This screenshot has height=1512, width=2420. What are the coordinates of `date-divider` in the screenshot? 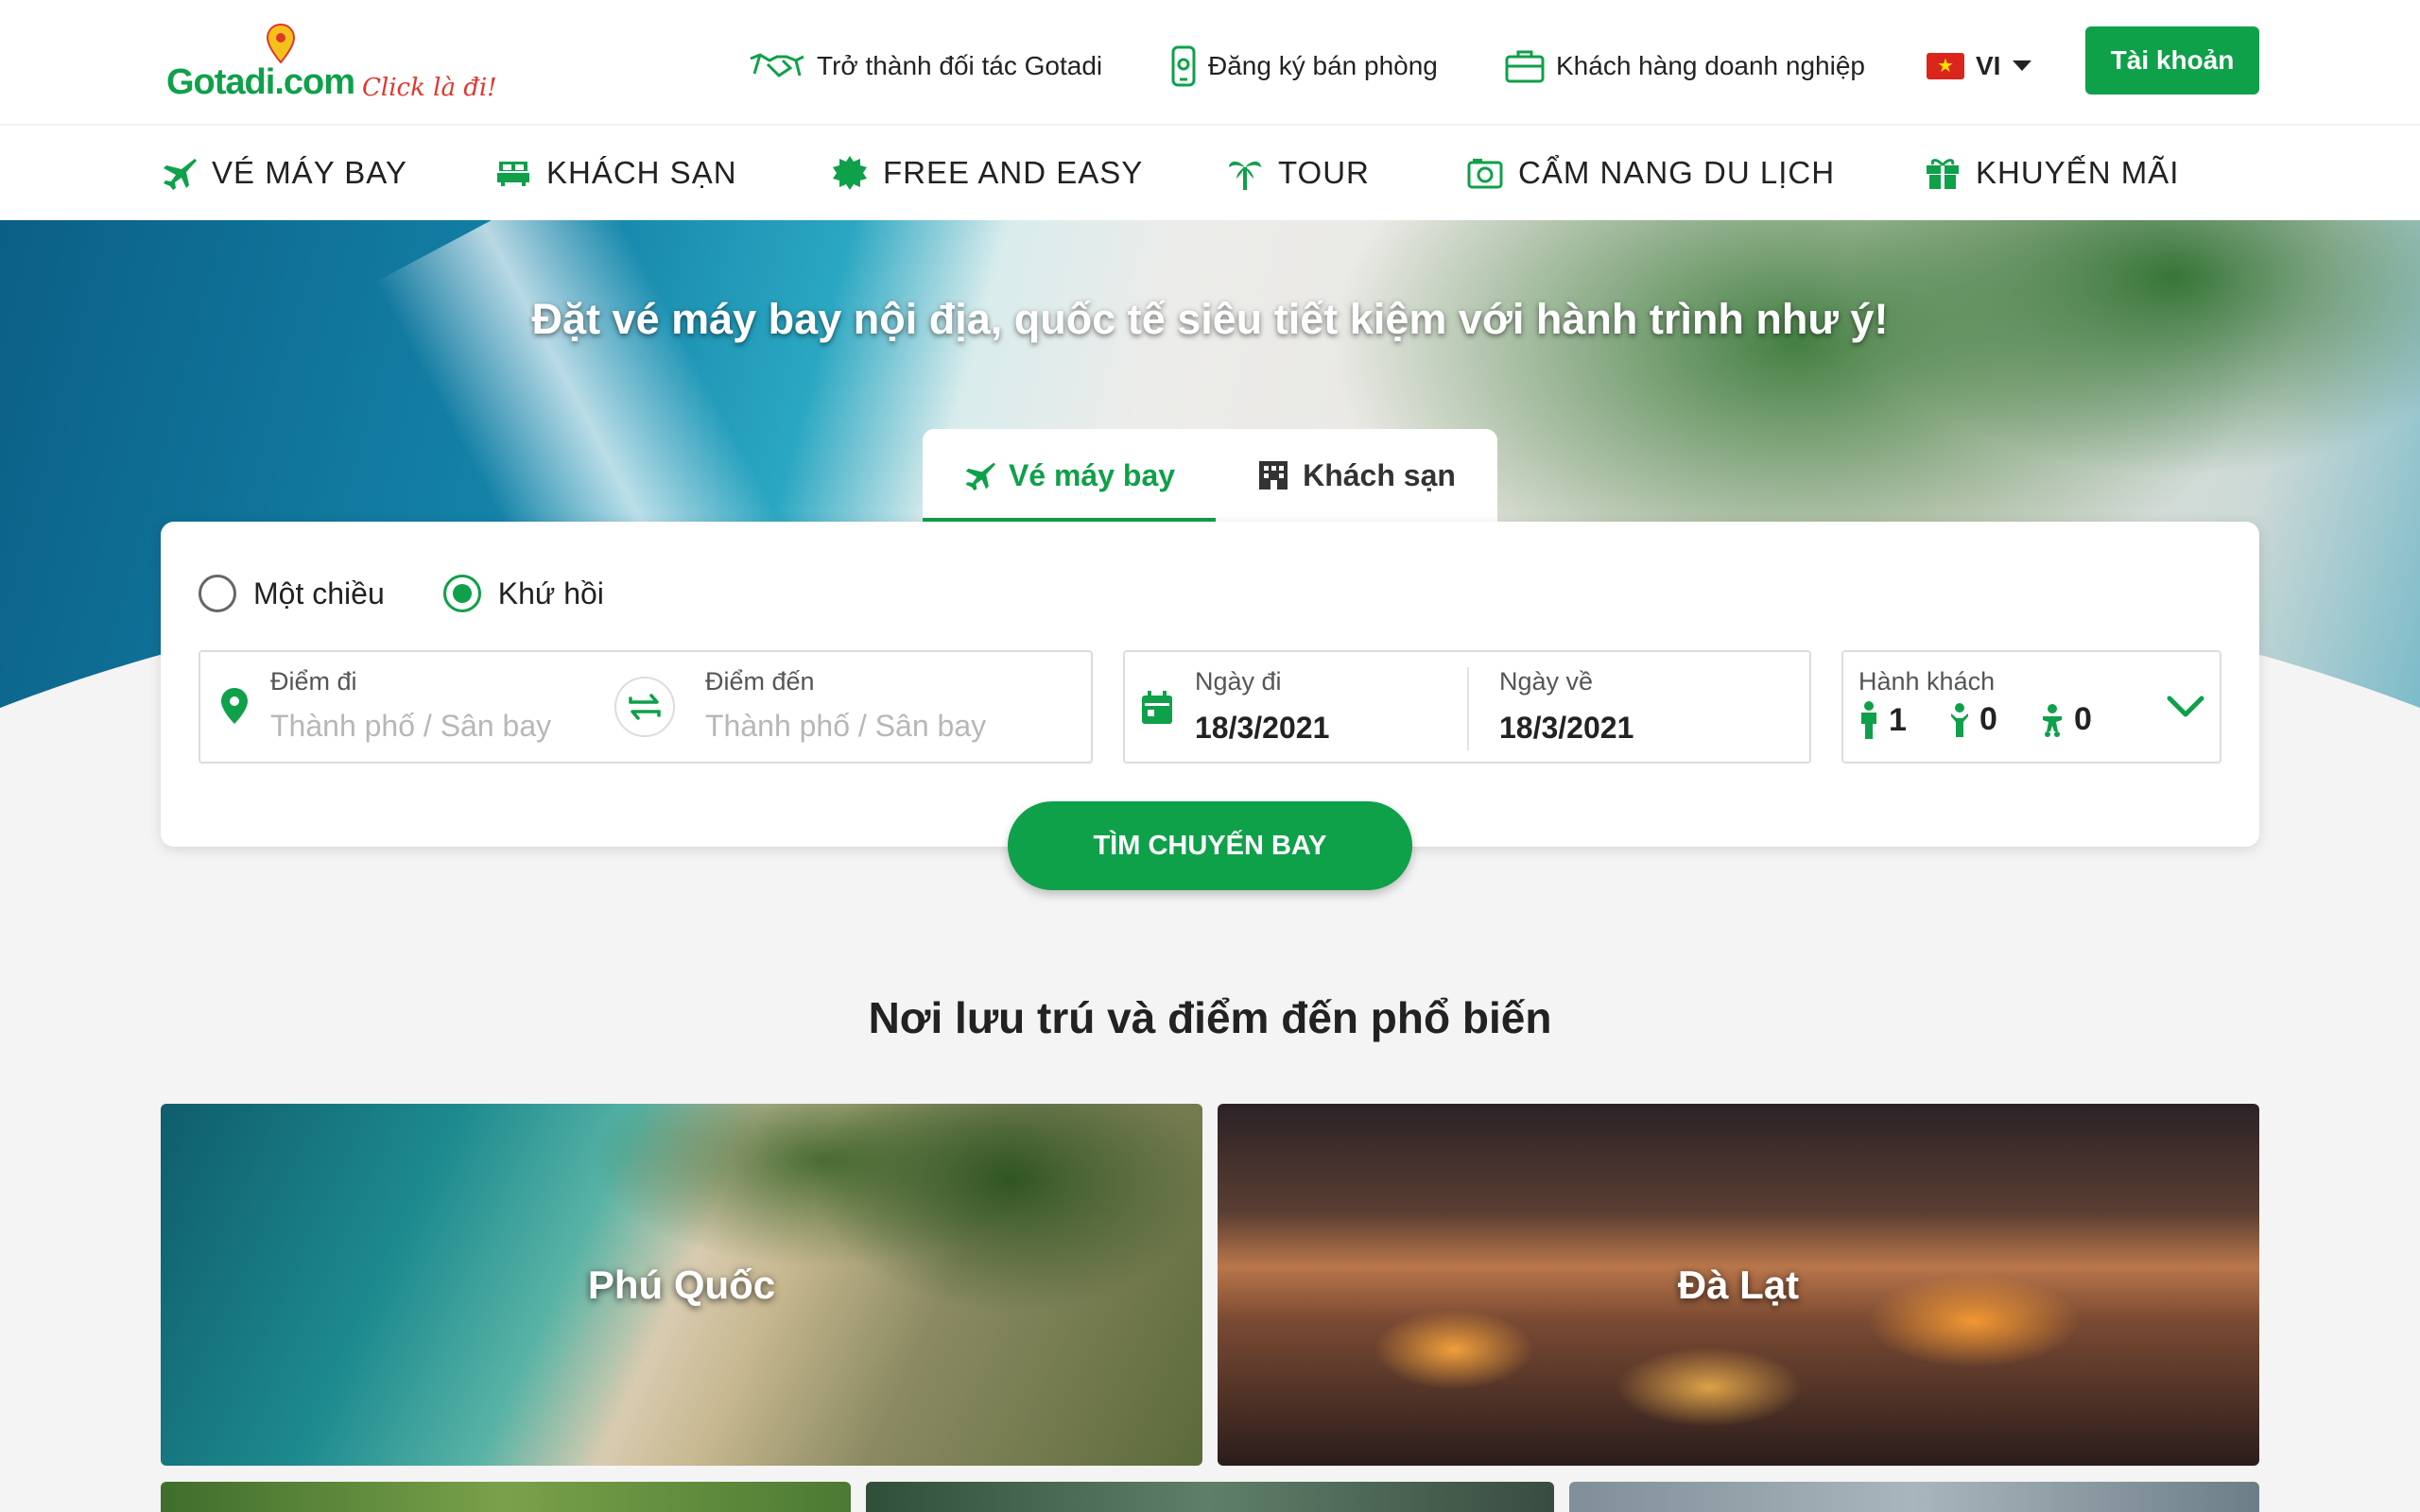 It's located at (1468, 708).